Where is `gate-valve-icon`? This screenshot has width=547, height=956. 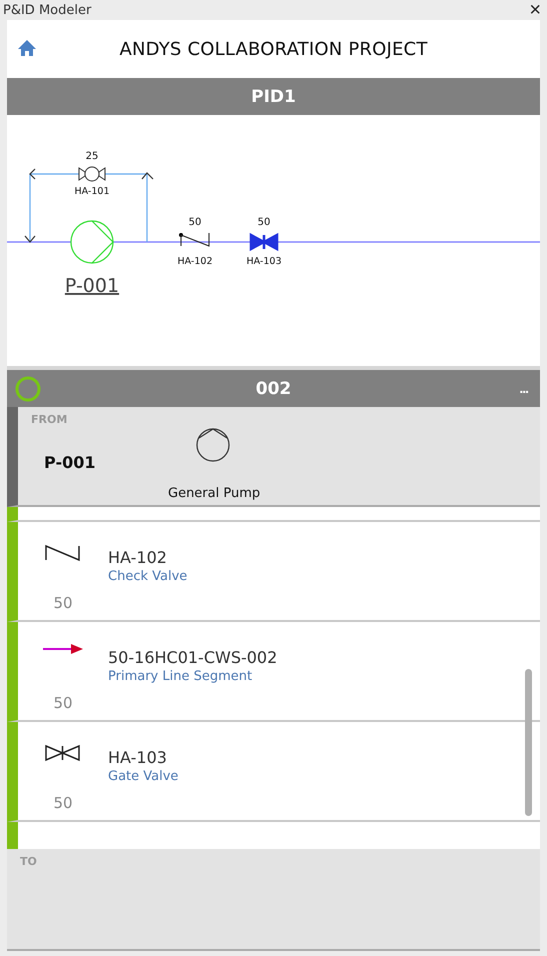
gate-valve-icon is located at coordinates (63, 753).